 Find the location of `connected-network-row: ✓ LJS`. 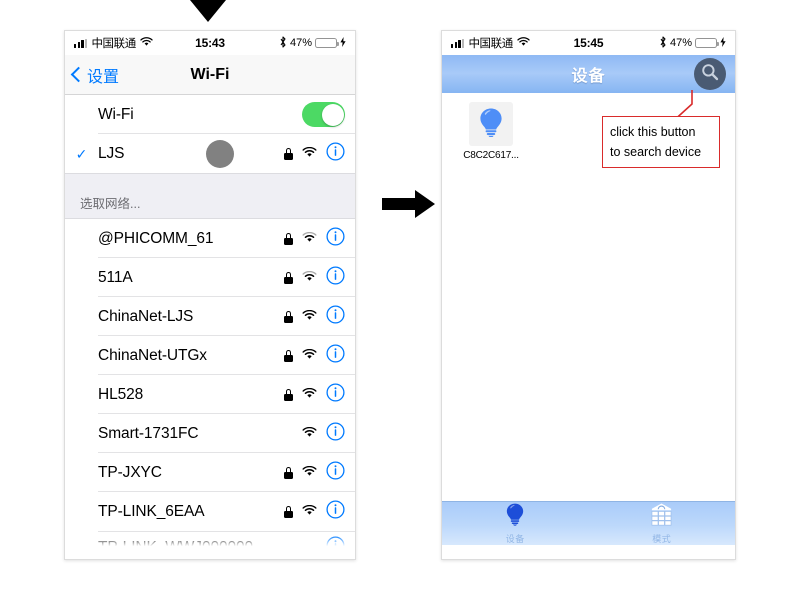

connected-network-row: ✓ LJS is located at coordinates (210, 153).